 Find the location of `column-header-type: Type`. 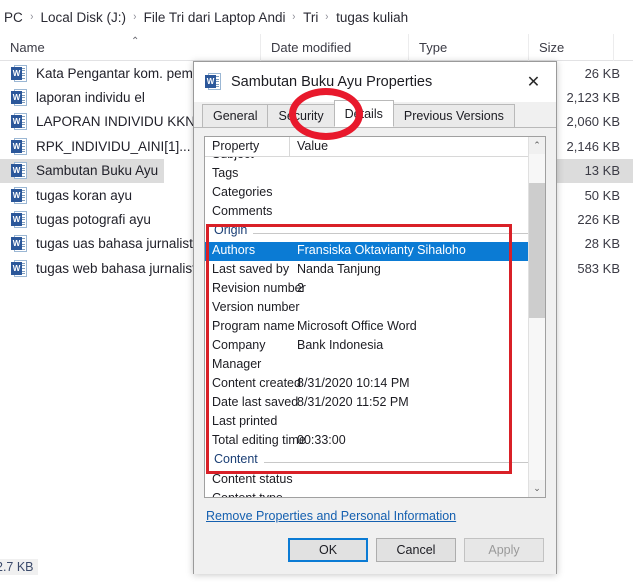

column-header-type: Type is located at coordinates (468, 47).